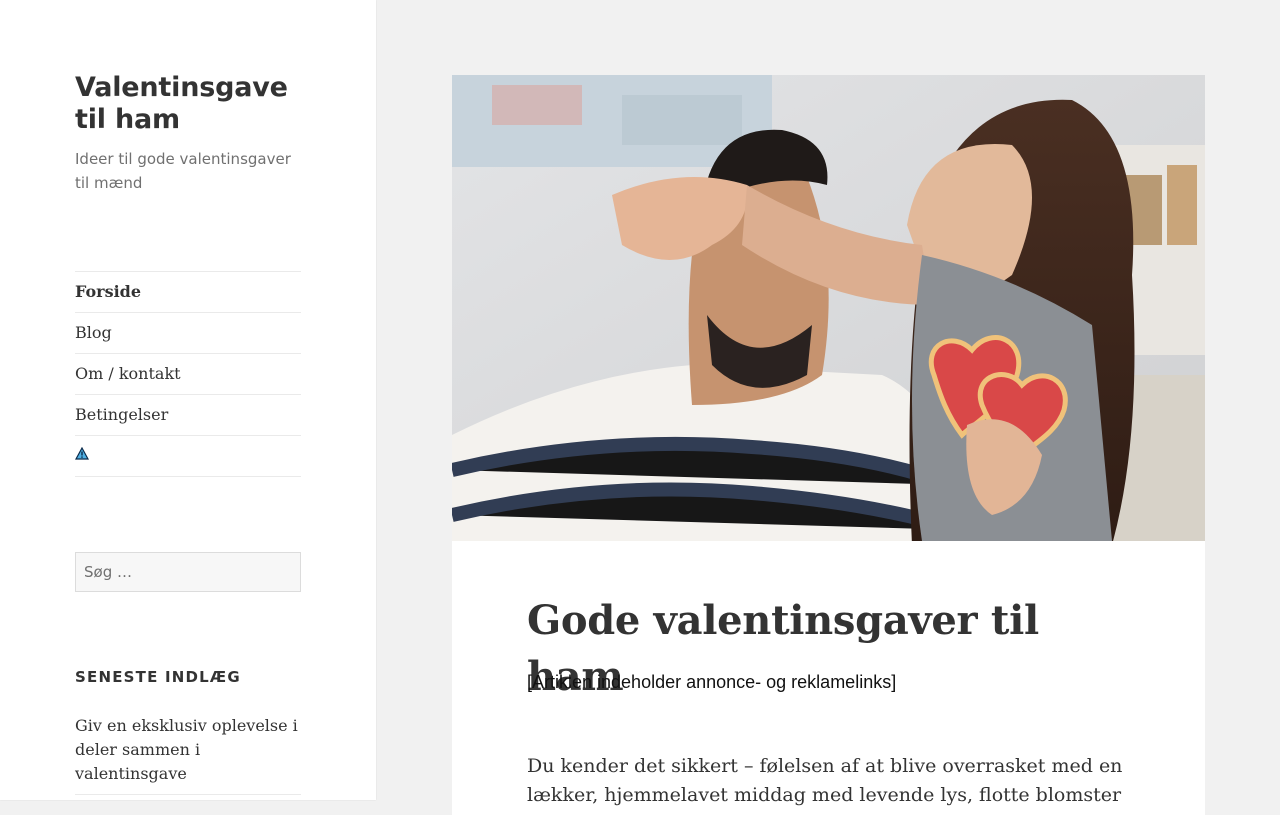 This screenshot has height=815, width=1280. What do you see at coordinates (188, 415) in the screenshot?
I see `nav-item-betingelser: Betingelser` at bounding box center [188, 415].